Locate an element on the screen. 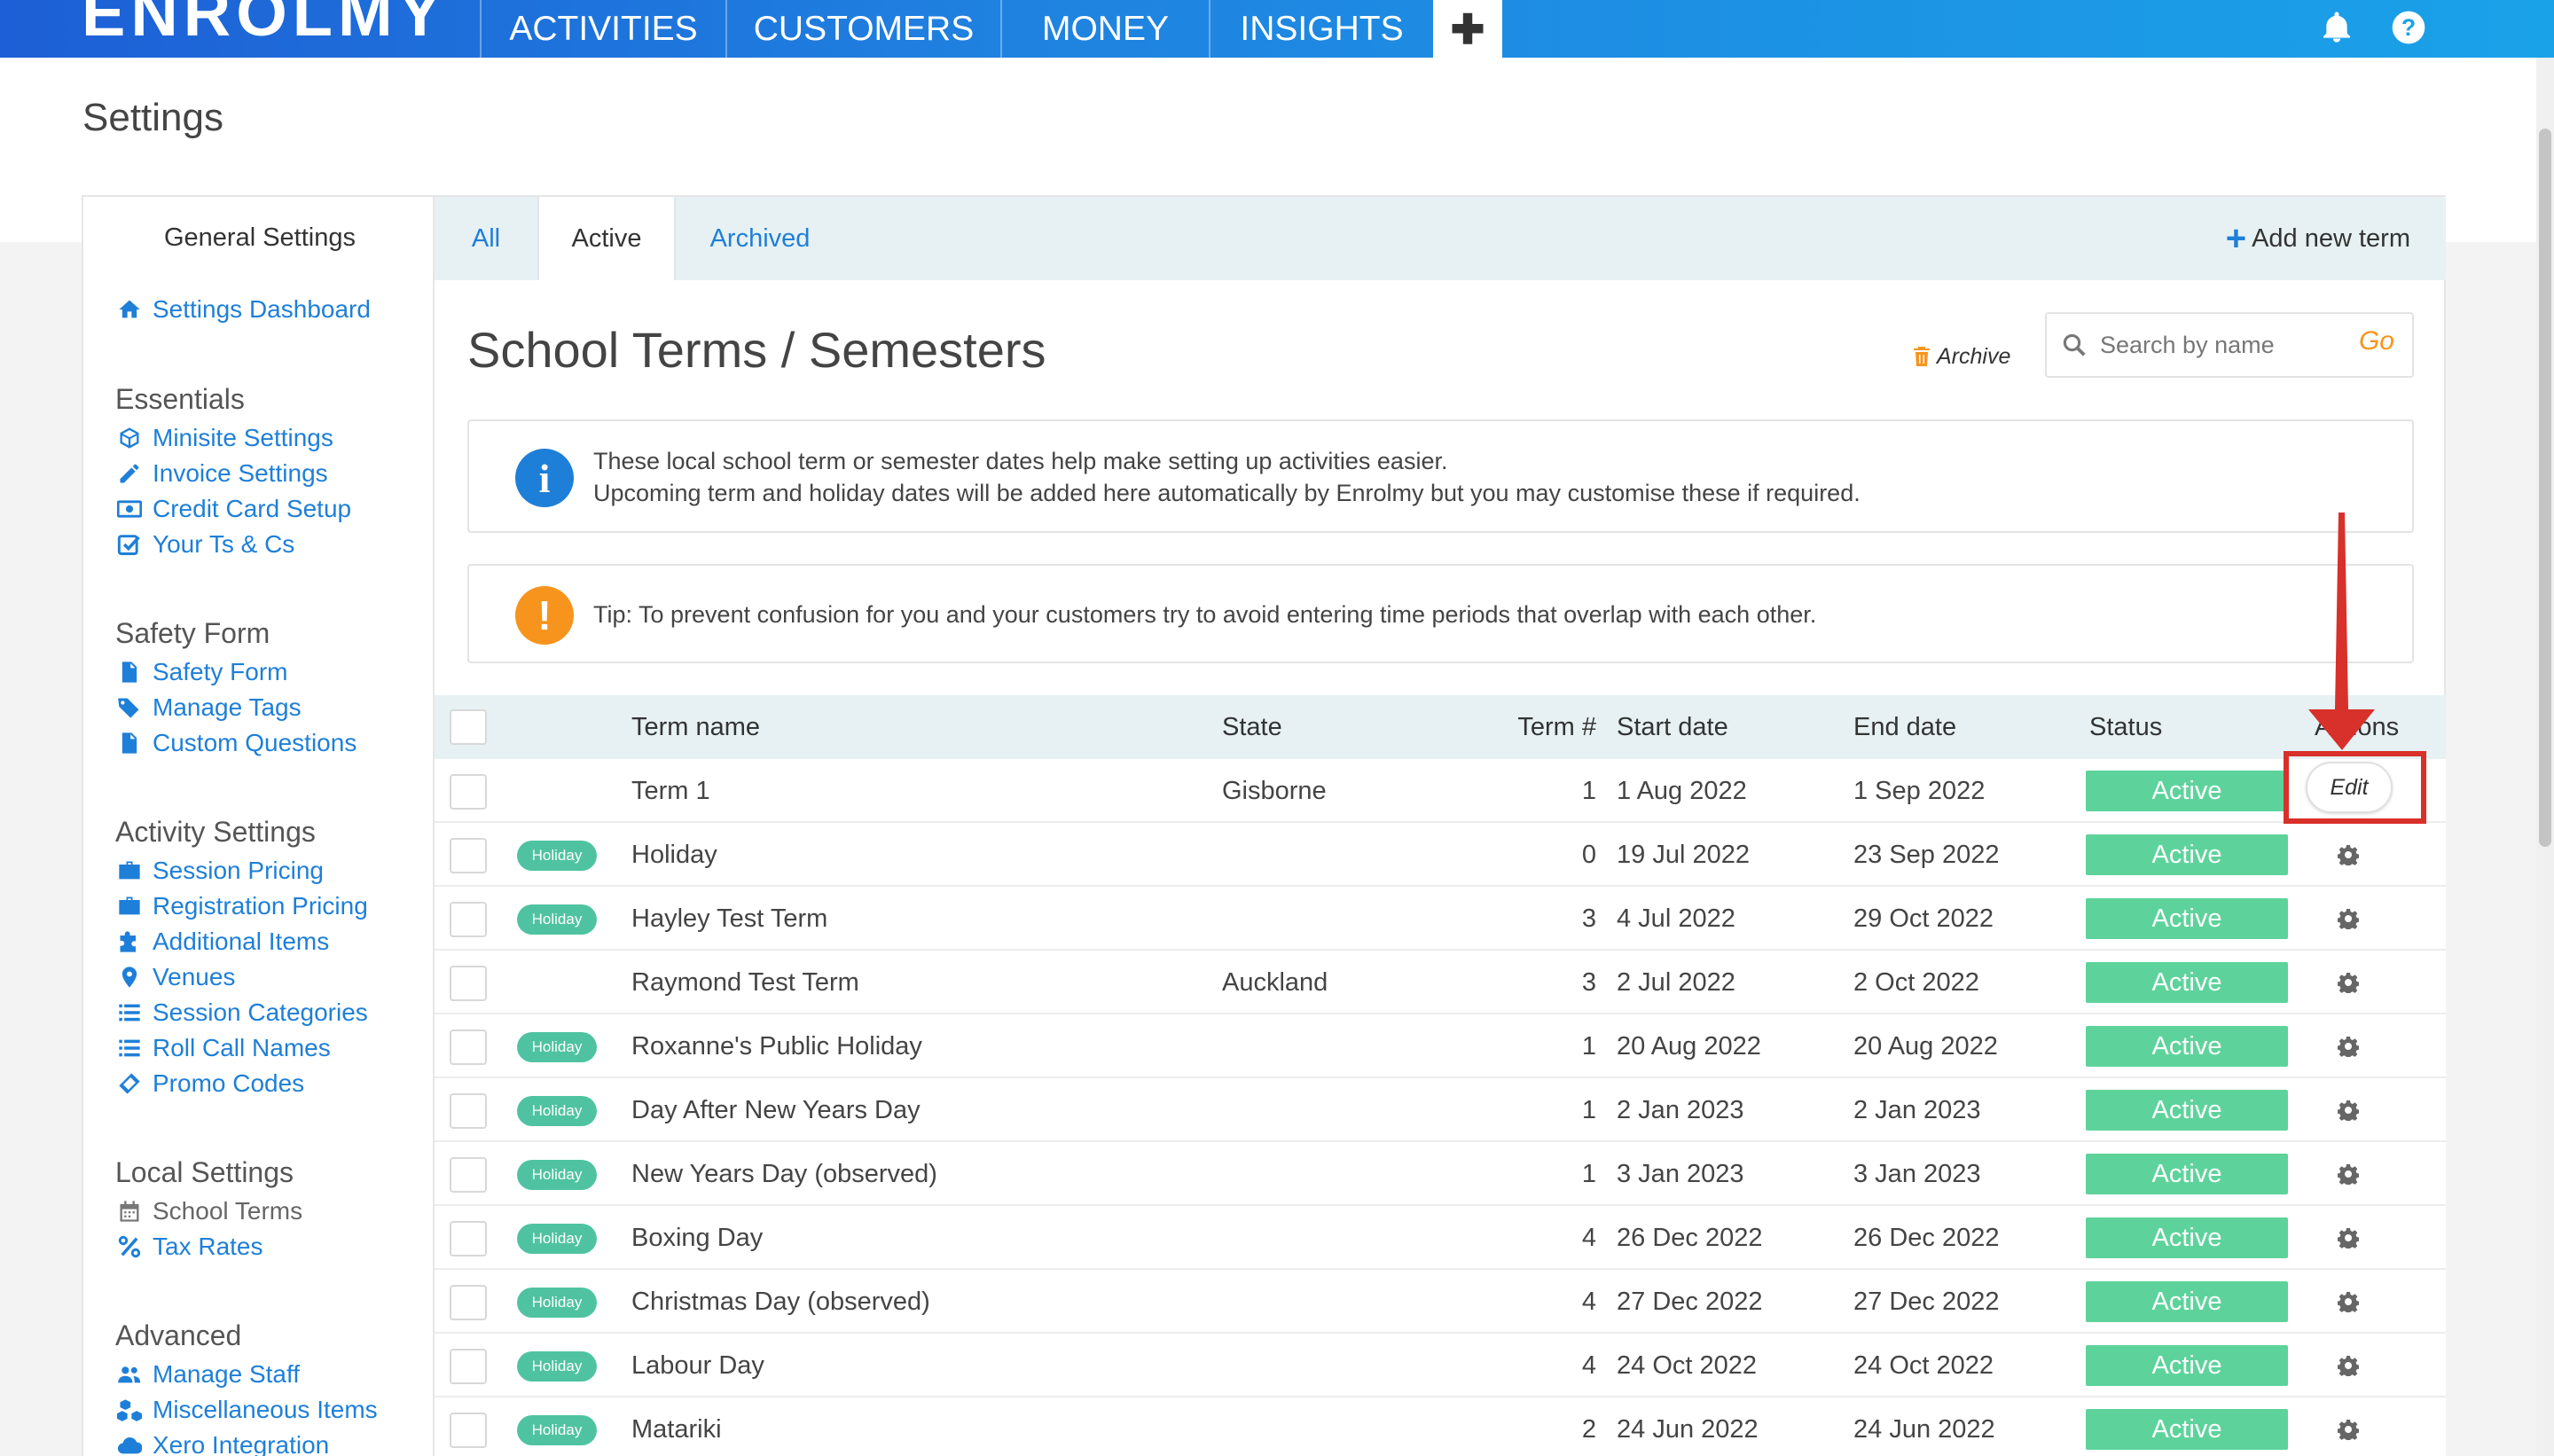  page-title: Settings is located at coordinates (152, 117).